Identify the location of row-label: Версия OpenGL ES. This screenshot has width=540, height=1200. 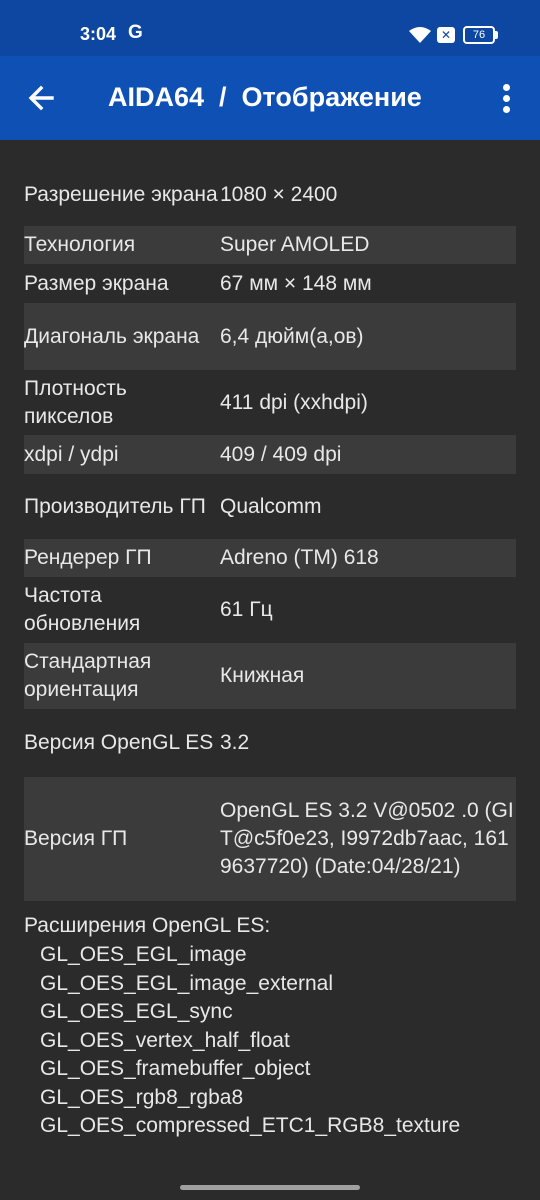
(119, 742).